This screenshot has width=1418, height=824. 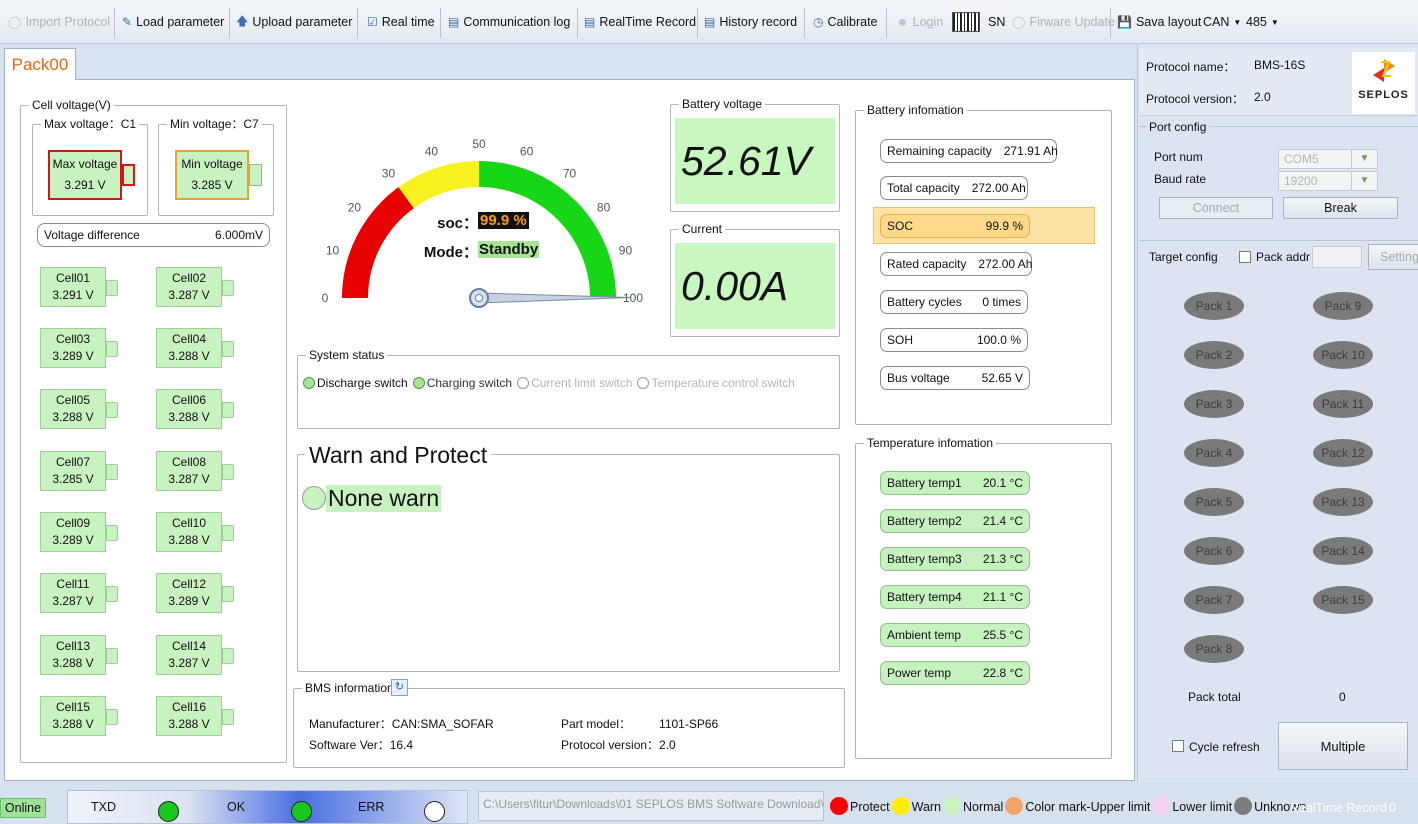 What do you see at coordinates (750, 22) in the screenshot?
I see `history-record-button: ▤ History record` at bounding box center [750, 22].